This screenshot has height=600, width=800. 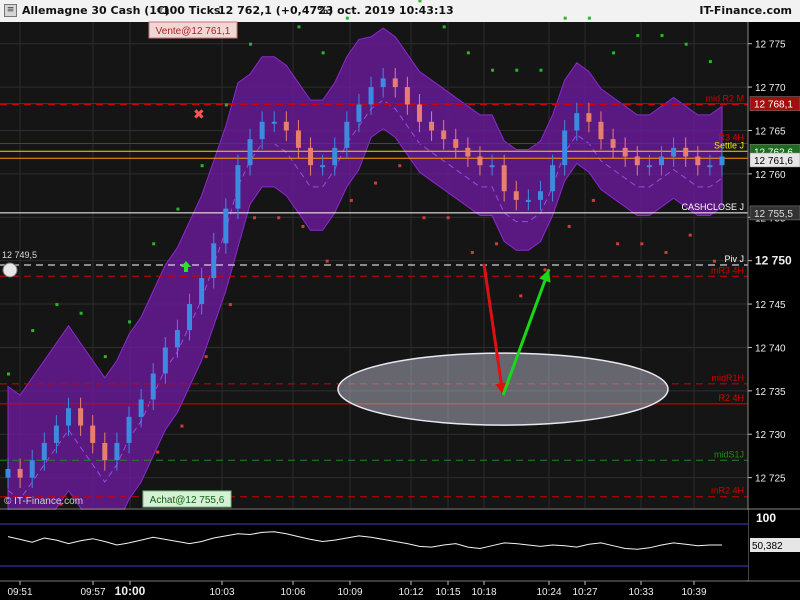 What do you see at coordinates (130, 591) in the screenshot?
I see `x-tick-label: 10:00` at bounding box center [130, 591].